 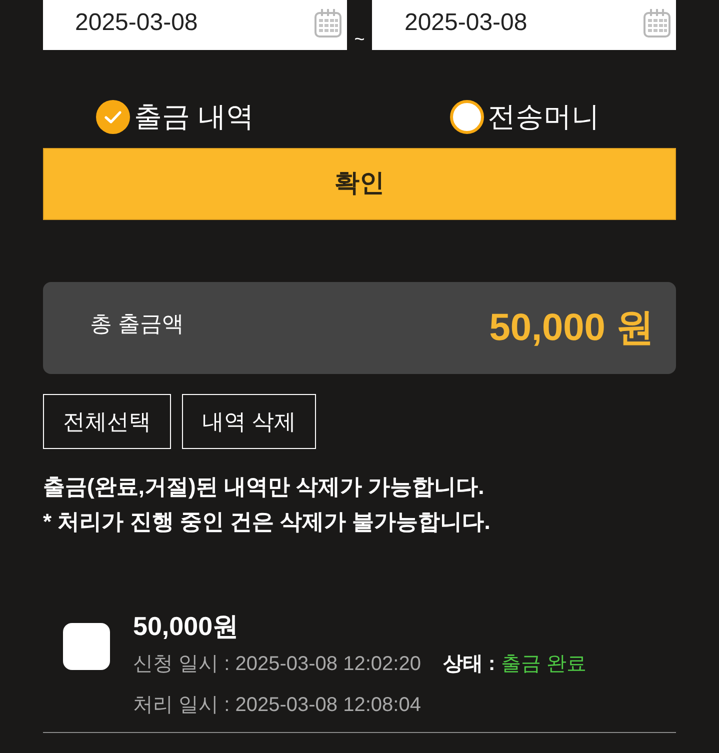 I want to click on radio-option: 출금 내역, so click(x=175, y=117).